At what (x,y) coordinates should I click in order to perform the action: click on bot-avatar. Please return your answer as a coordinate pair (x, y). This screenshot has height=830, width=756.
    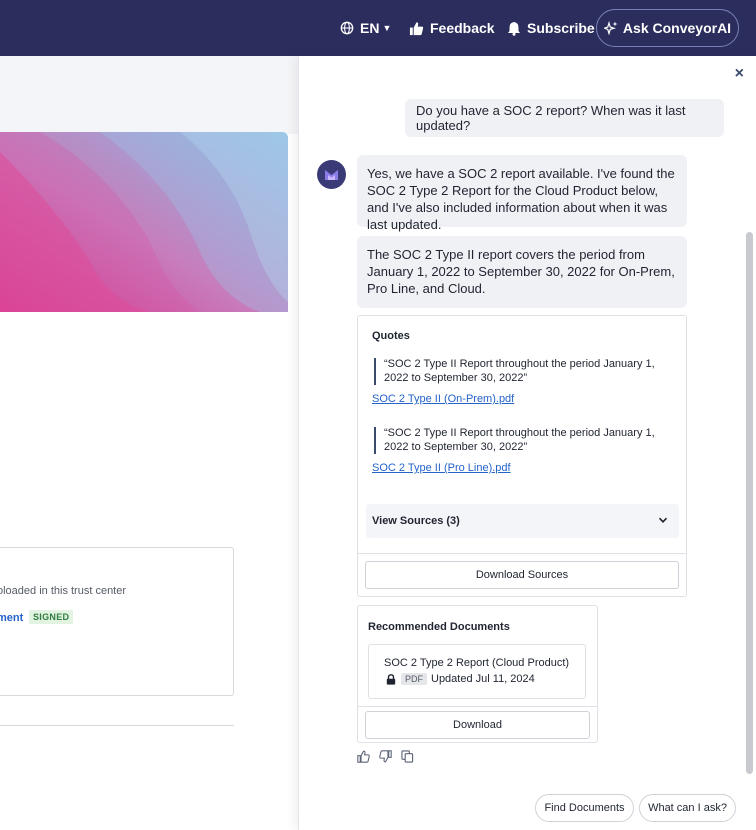
    Looking at the image, I should click on (331, 174).